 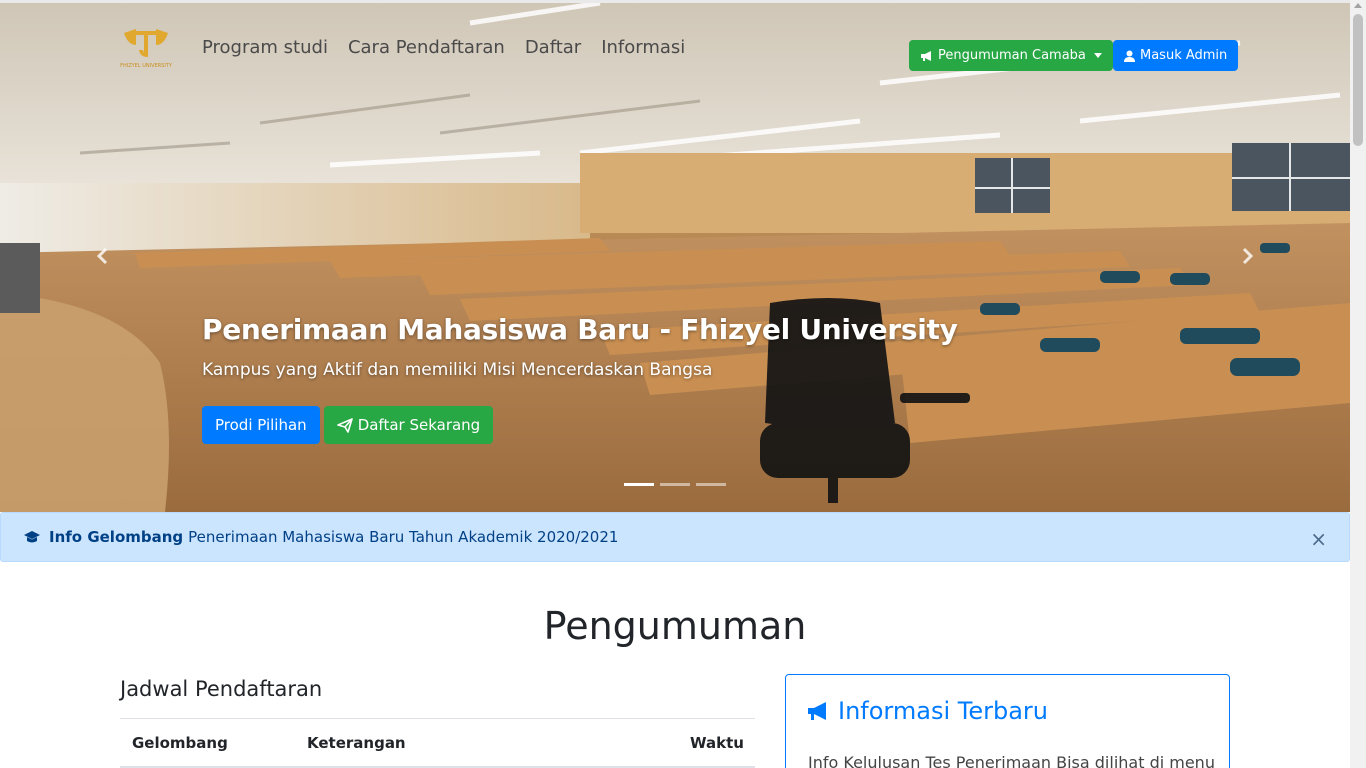 I want to click on prodi-pilihan-button: Prodi Pilihan, so click(x=261, y=425).